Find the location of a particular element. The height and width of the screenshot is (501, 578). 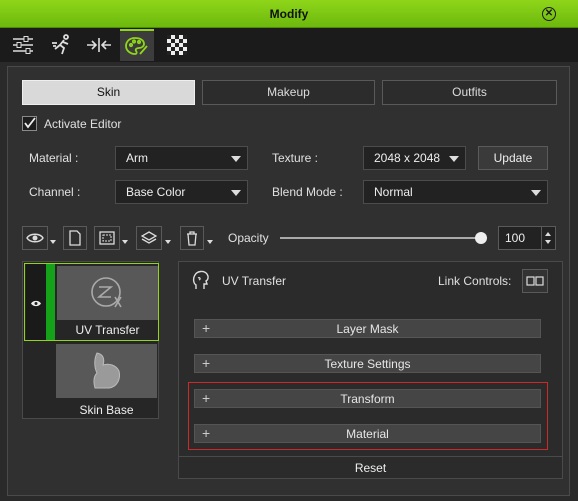

align-icon is located at coordinates (99, 45).